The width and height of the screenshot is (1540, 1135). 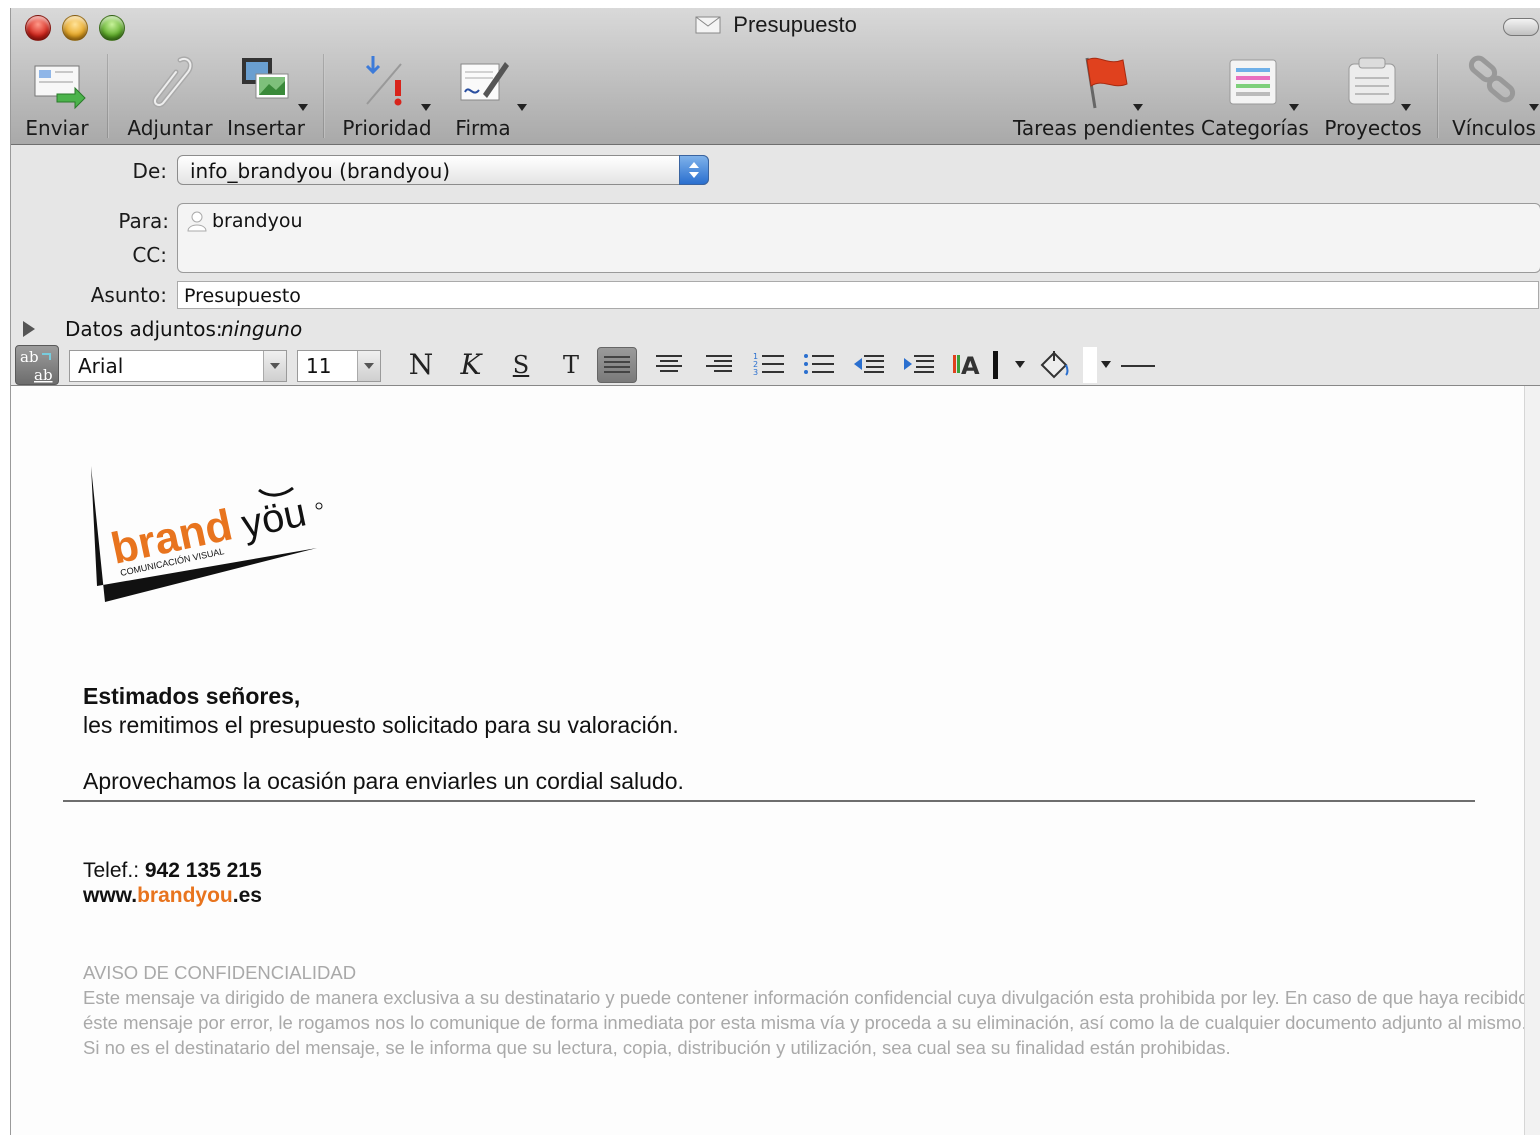 I want to click on web-brand: brandyou, so click(x=185, y=895).